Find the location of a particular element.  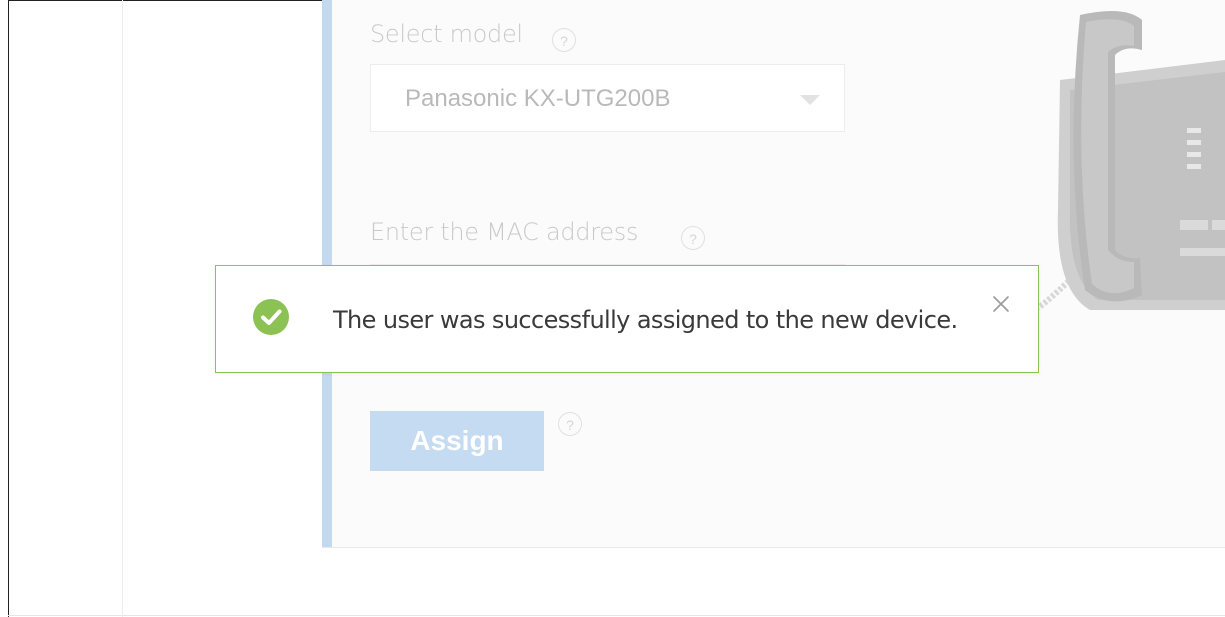

assign-button: Assign is located at coordinates (457, 441).